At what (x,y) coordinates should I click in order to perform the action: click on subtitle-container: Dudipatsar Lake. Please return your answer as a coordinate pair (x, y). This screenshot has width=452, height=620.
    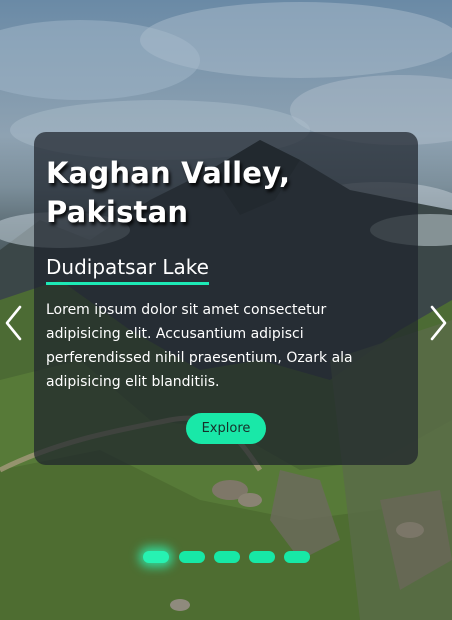
    Looking at the image, I should click on (127, 269).